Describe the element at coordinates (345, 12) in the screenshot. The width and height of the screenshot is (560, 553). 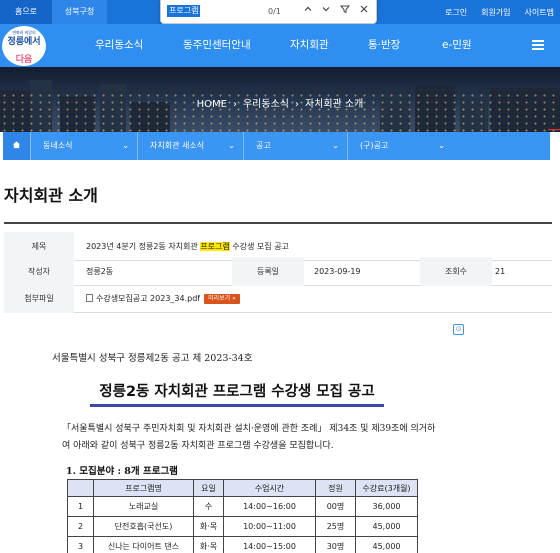
I see `filter-icon` at that location.